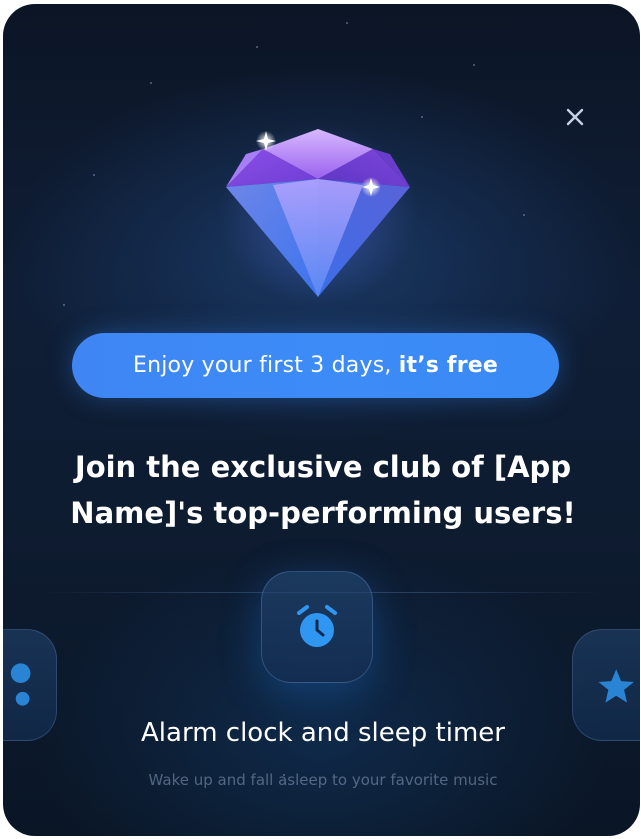  I want to click on close-button, so click(575, 117).